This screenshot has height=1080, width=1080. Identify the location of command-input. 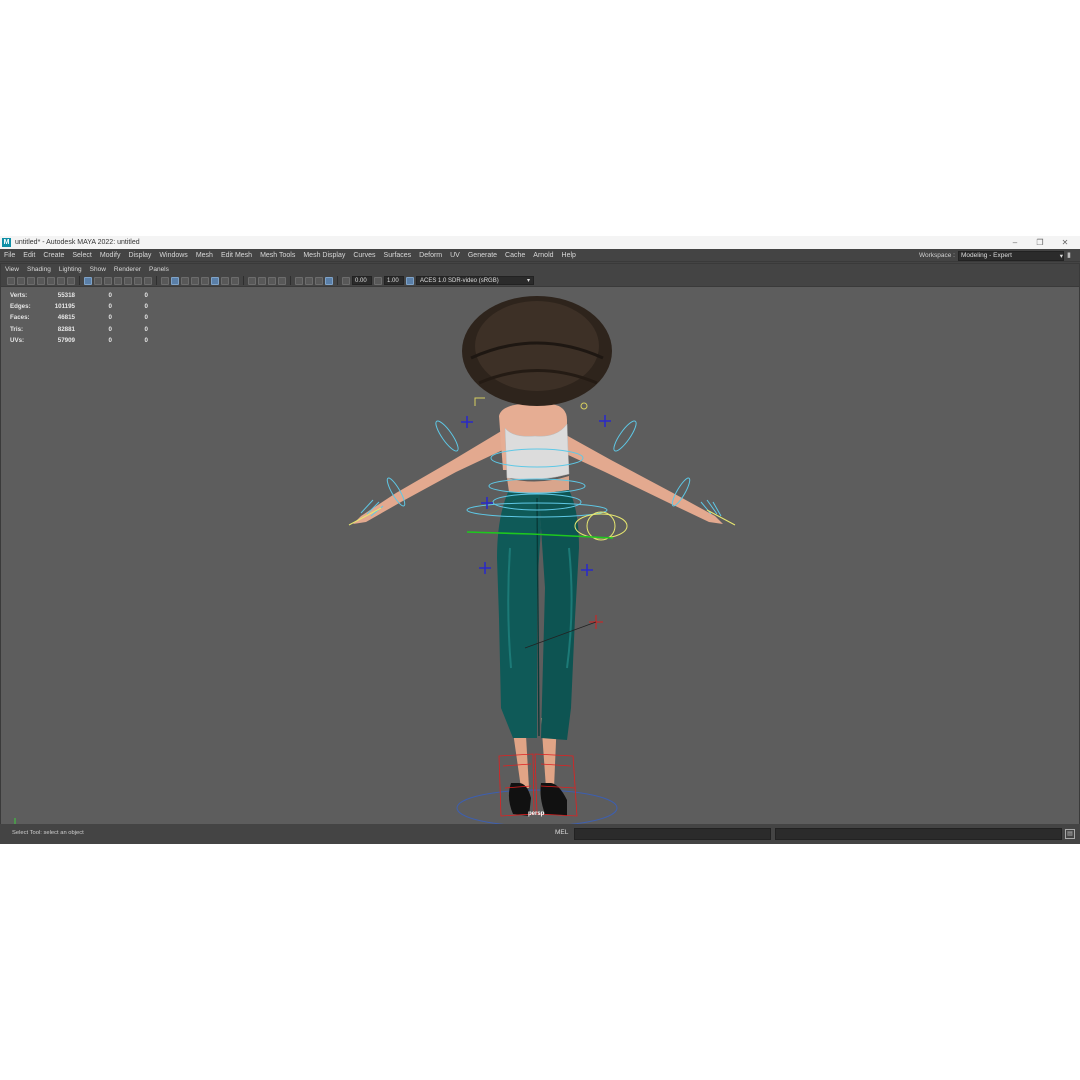
(672, 834).